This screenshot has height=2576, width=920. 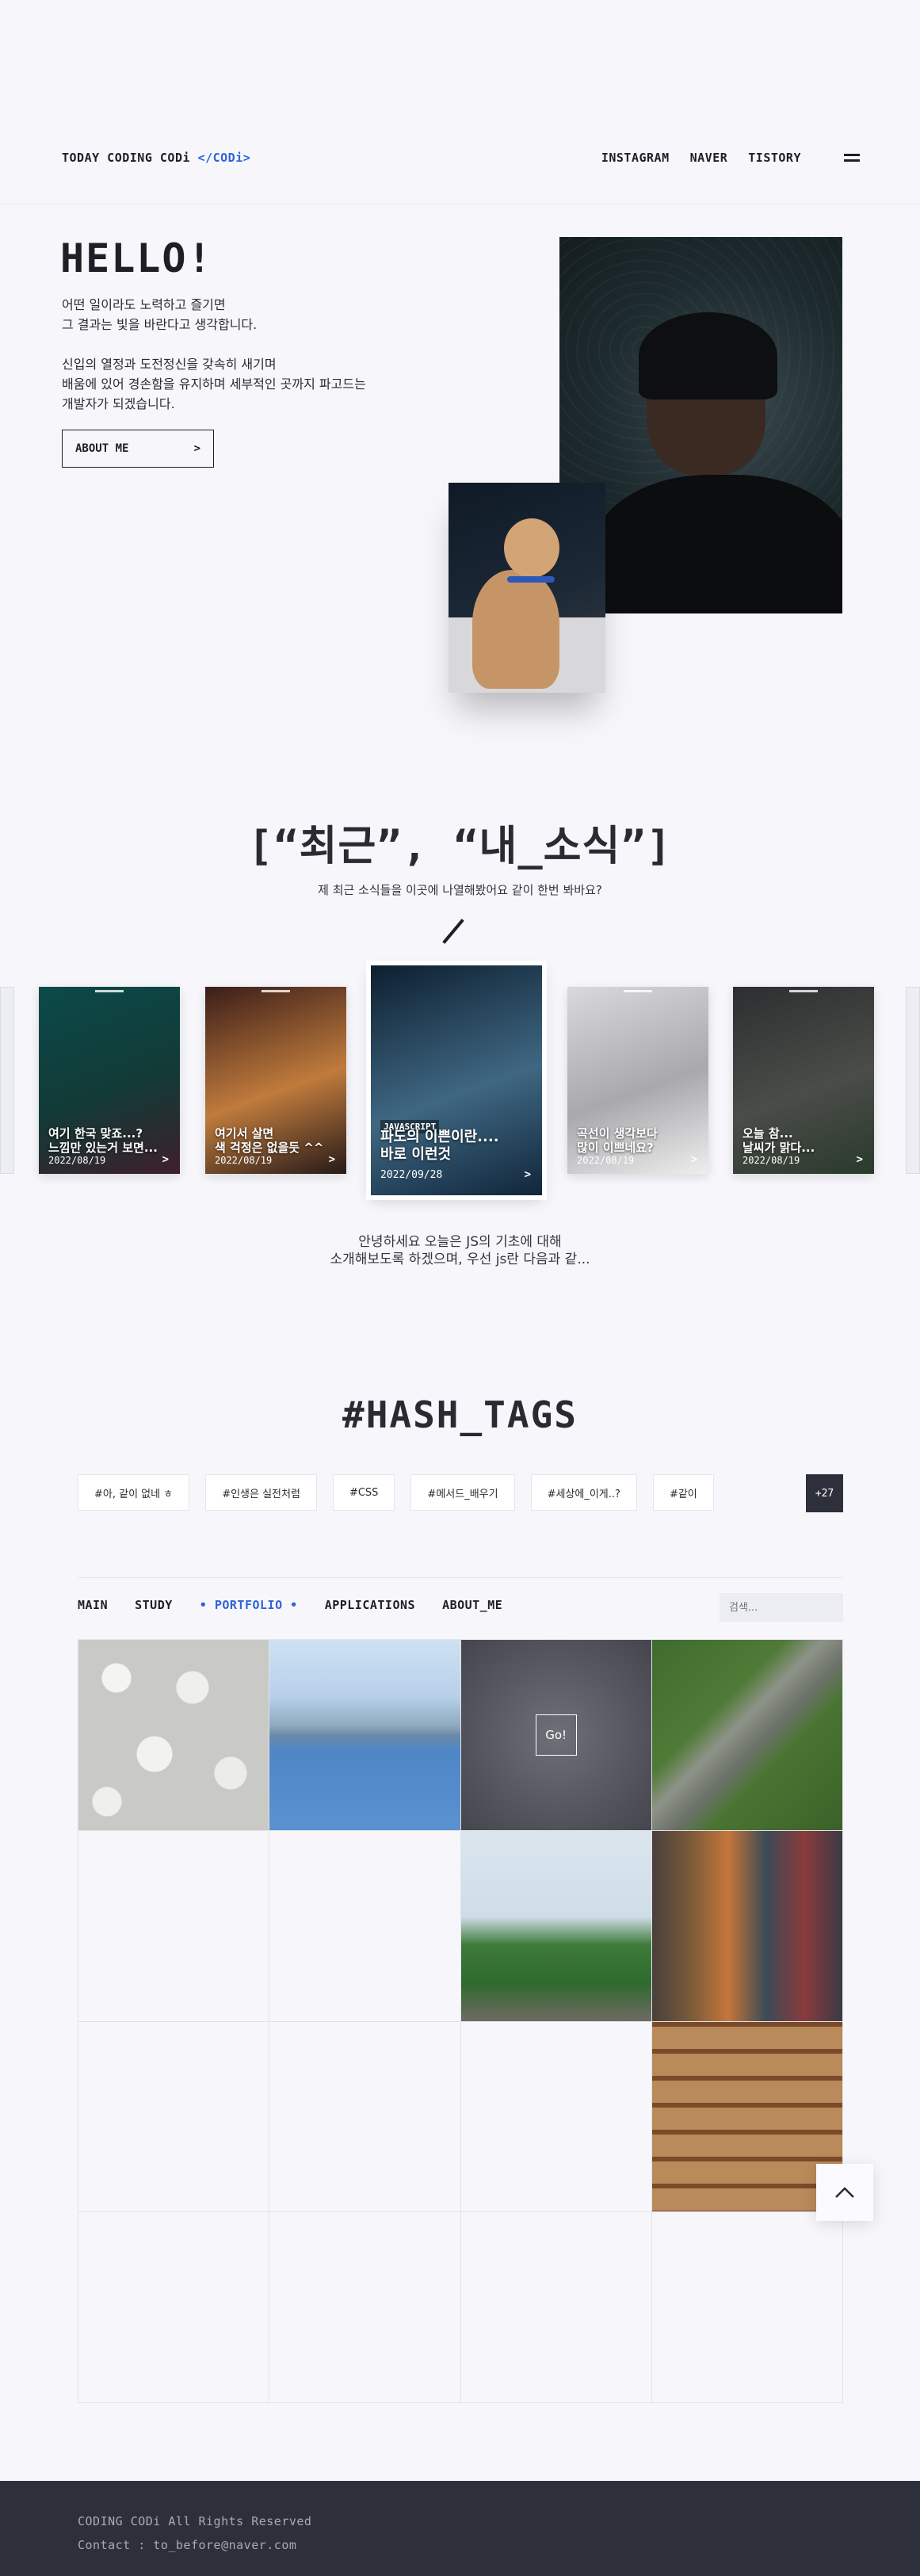 What do you see at coordinates (134, 1492) in the screenshot?
I see `hashtag-chip: #아, 같이 없네 ㅎ` at bounding box center [134, 1492].